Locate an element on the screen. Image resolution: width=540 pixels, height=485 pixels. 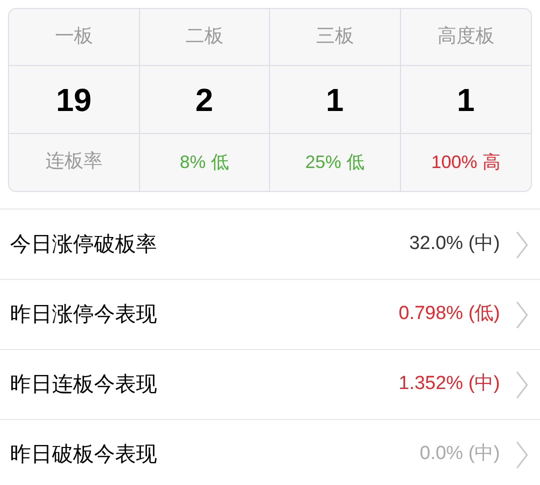
row-title: 昨日破板今表现 is located at coordinates (83, 455).